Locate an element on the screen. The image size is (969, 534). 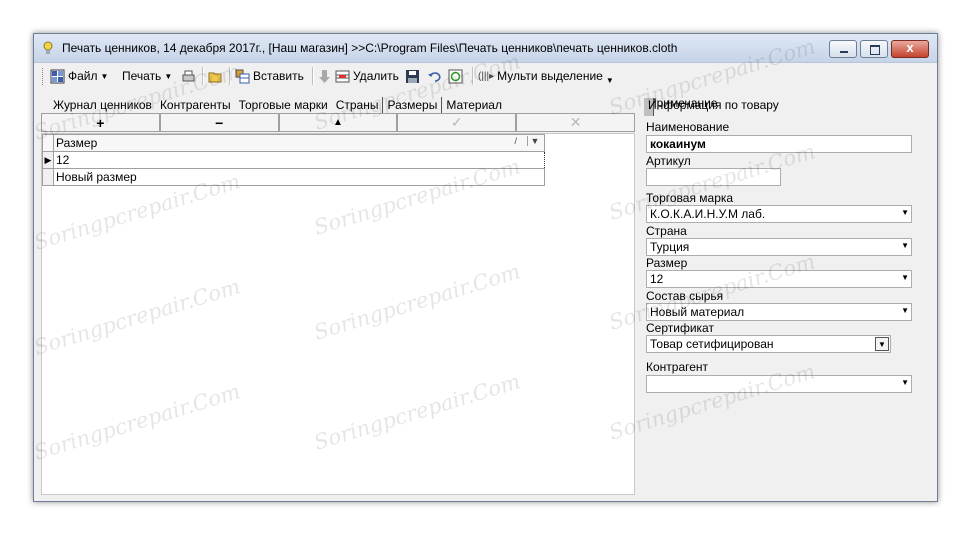
multi-select-icon: (|||▸ is located at coordinates (486, 76).